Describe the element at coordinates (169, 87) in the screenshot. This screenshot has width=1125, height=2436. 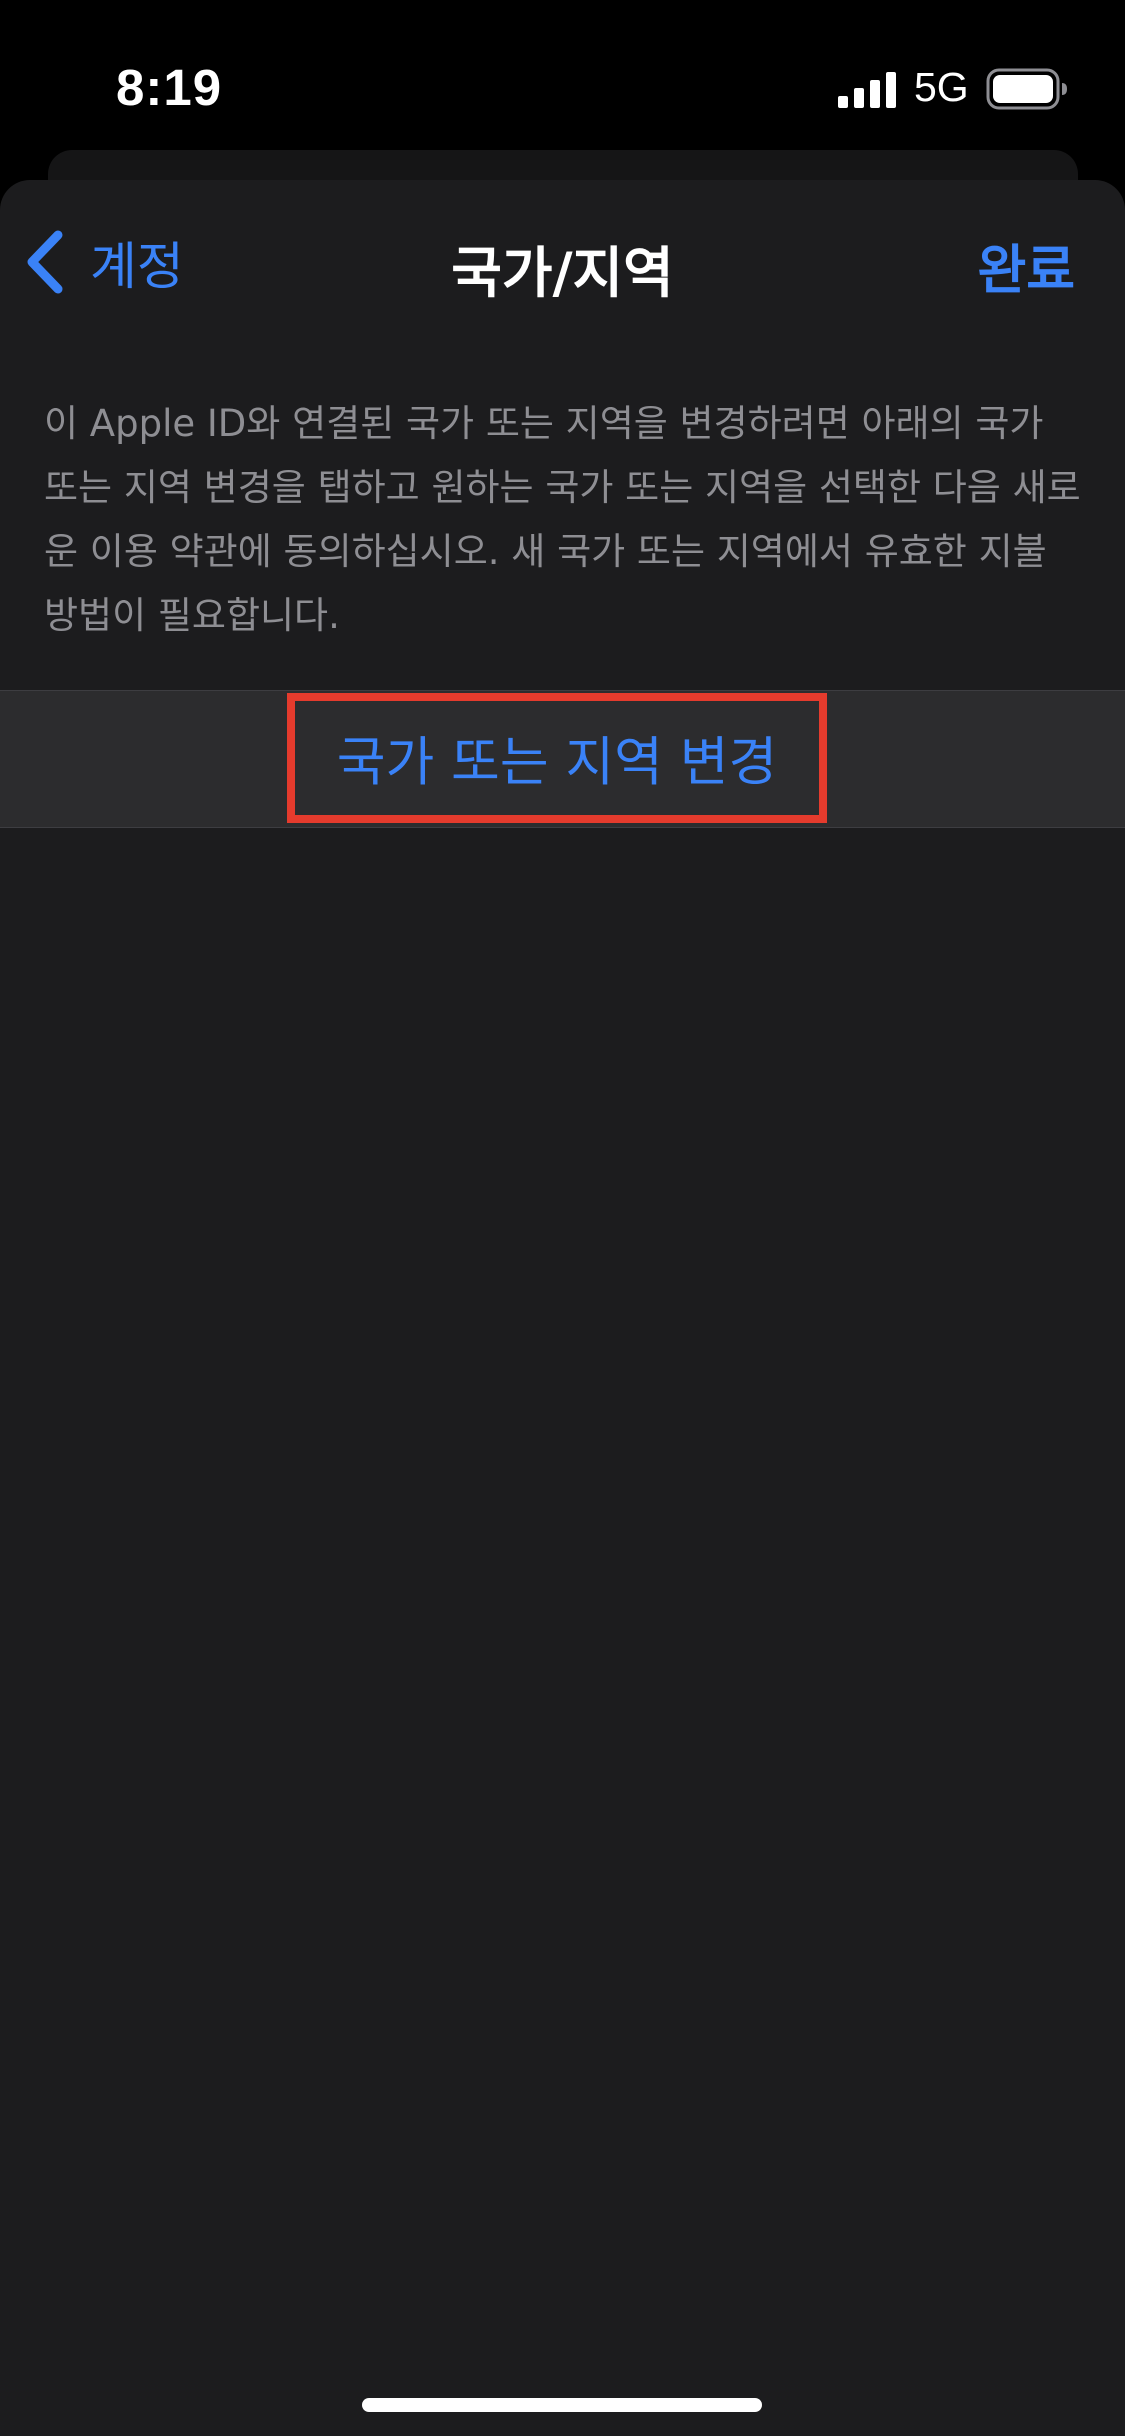
I see `status-time: 8:19` at that location.